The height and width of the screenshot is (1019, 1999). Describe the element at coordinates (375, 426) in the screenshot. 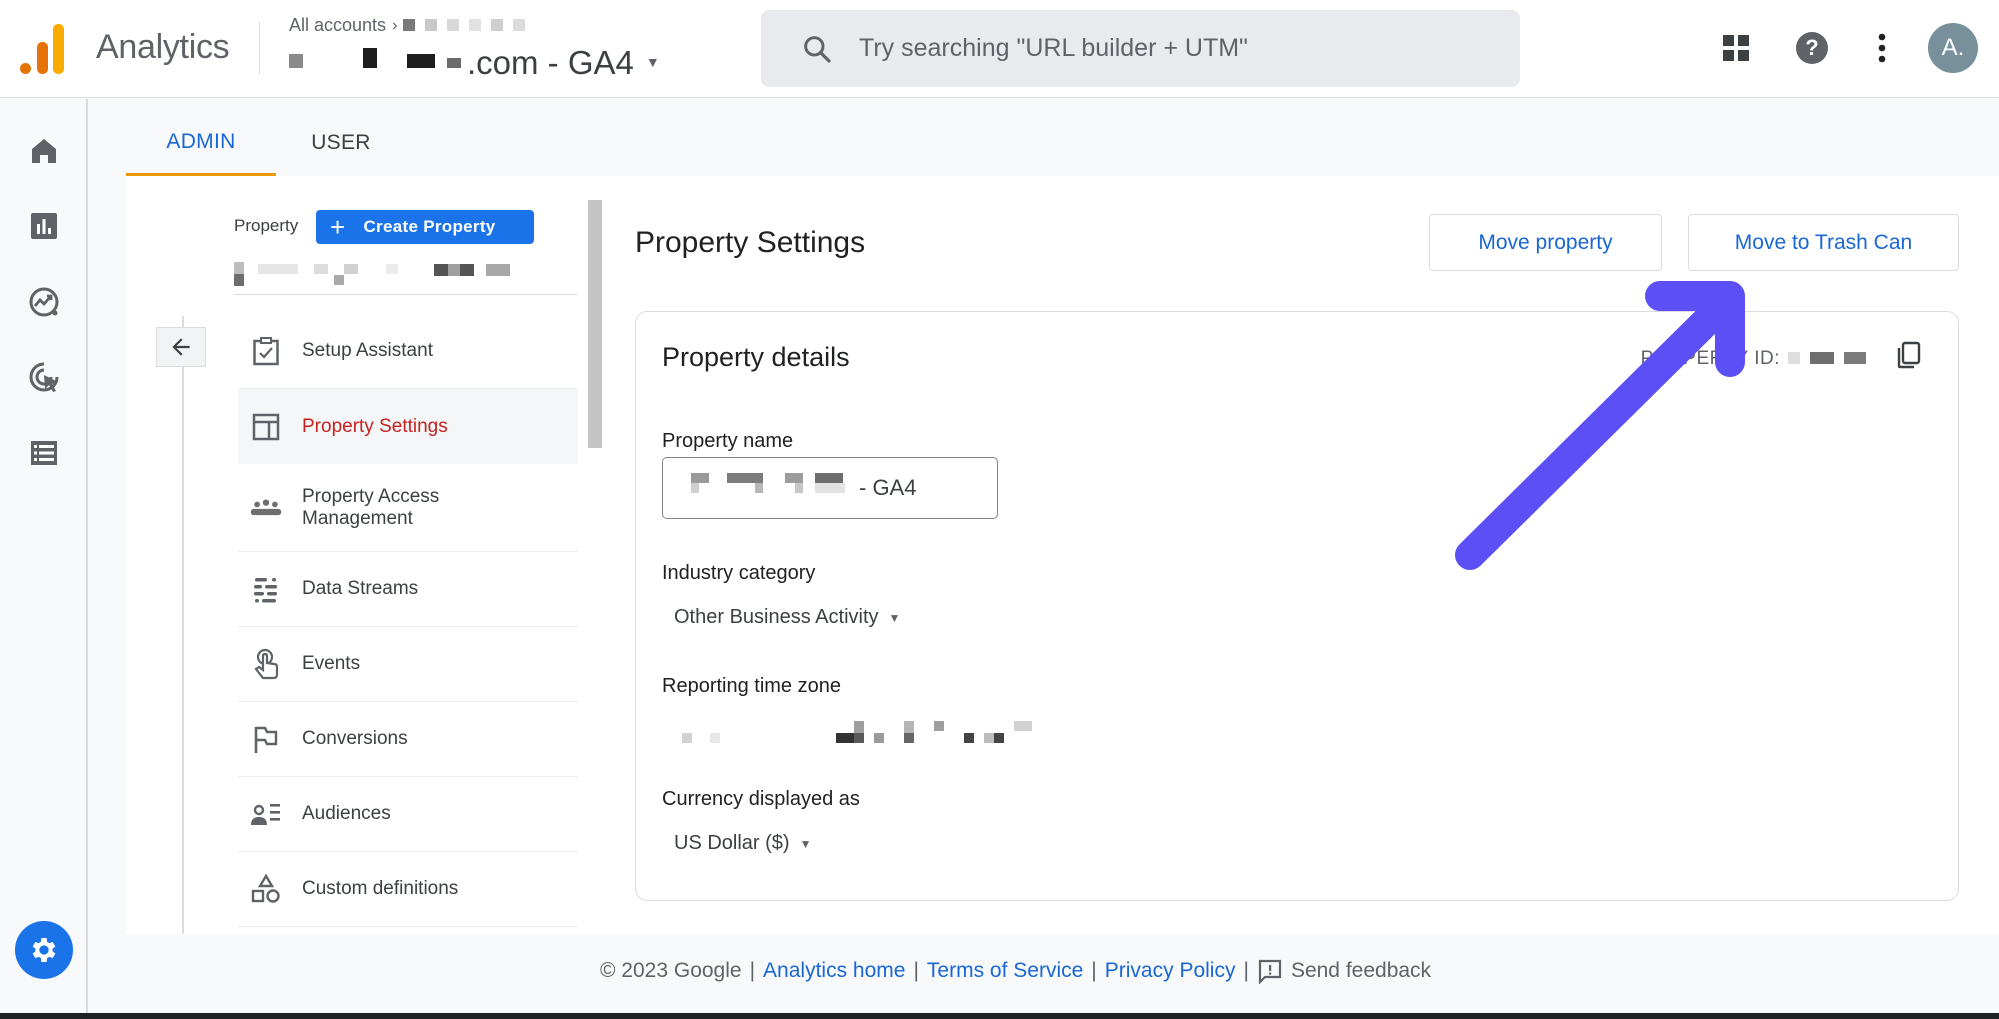

I see `nav-label: Property Settings` at that location.